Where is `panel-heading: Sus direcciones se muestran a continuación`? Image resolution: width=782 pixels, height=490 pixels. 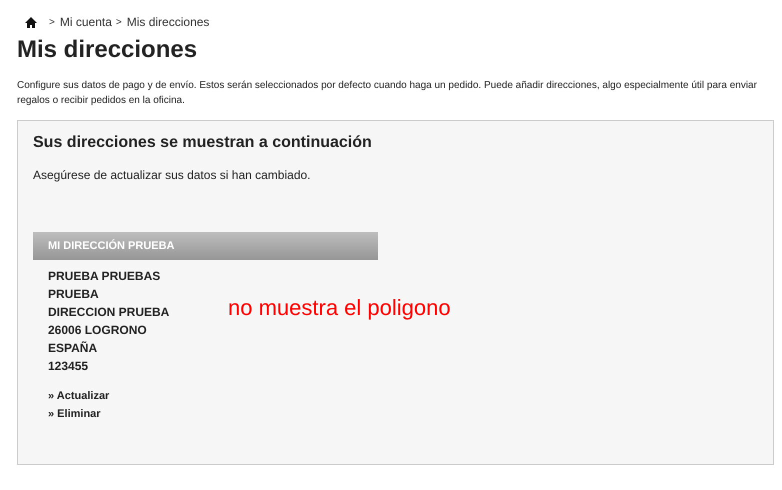 panel-heading: Sus direcciones se muestran a continuación is located at coordinates (203, 143).